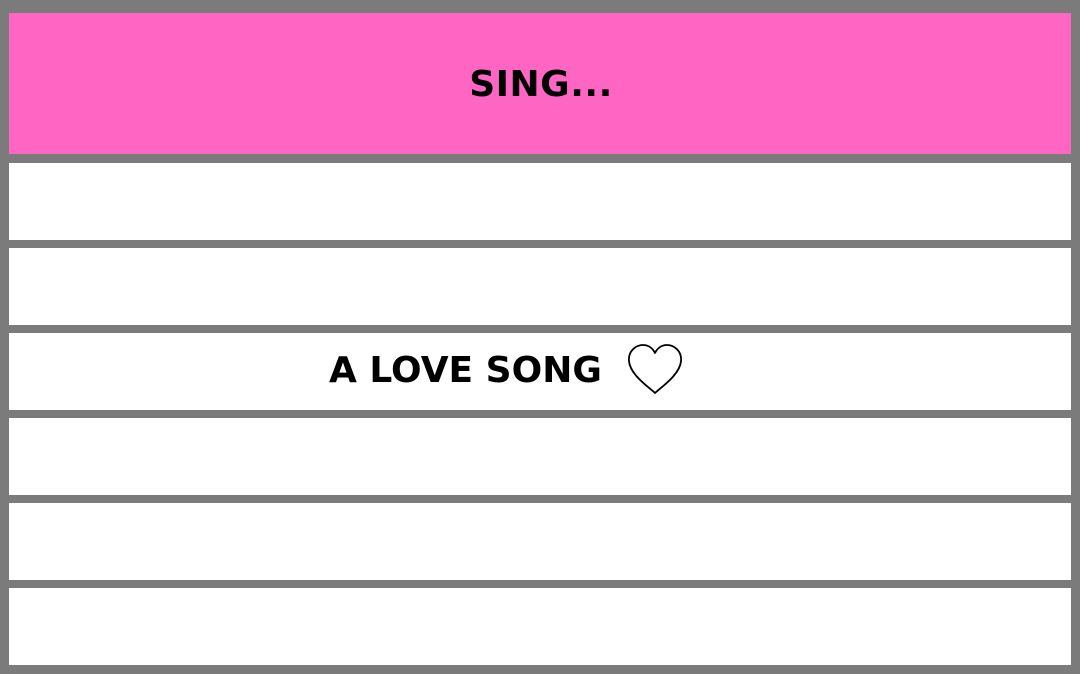  I want to click on list-row: A LOVE SONG, so click(540, 371).